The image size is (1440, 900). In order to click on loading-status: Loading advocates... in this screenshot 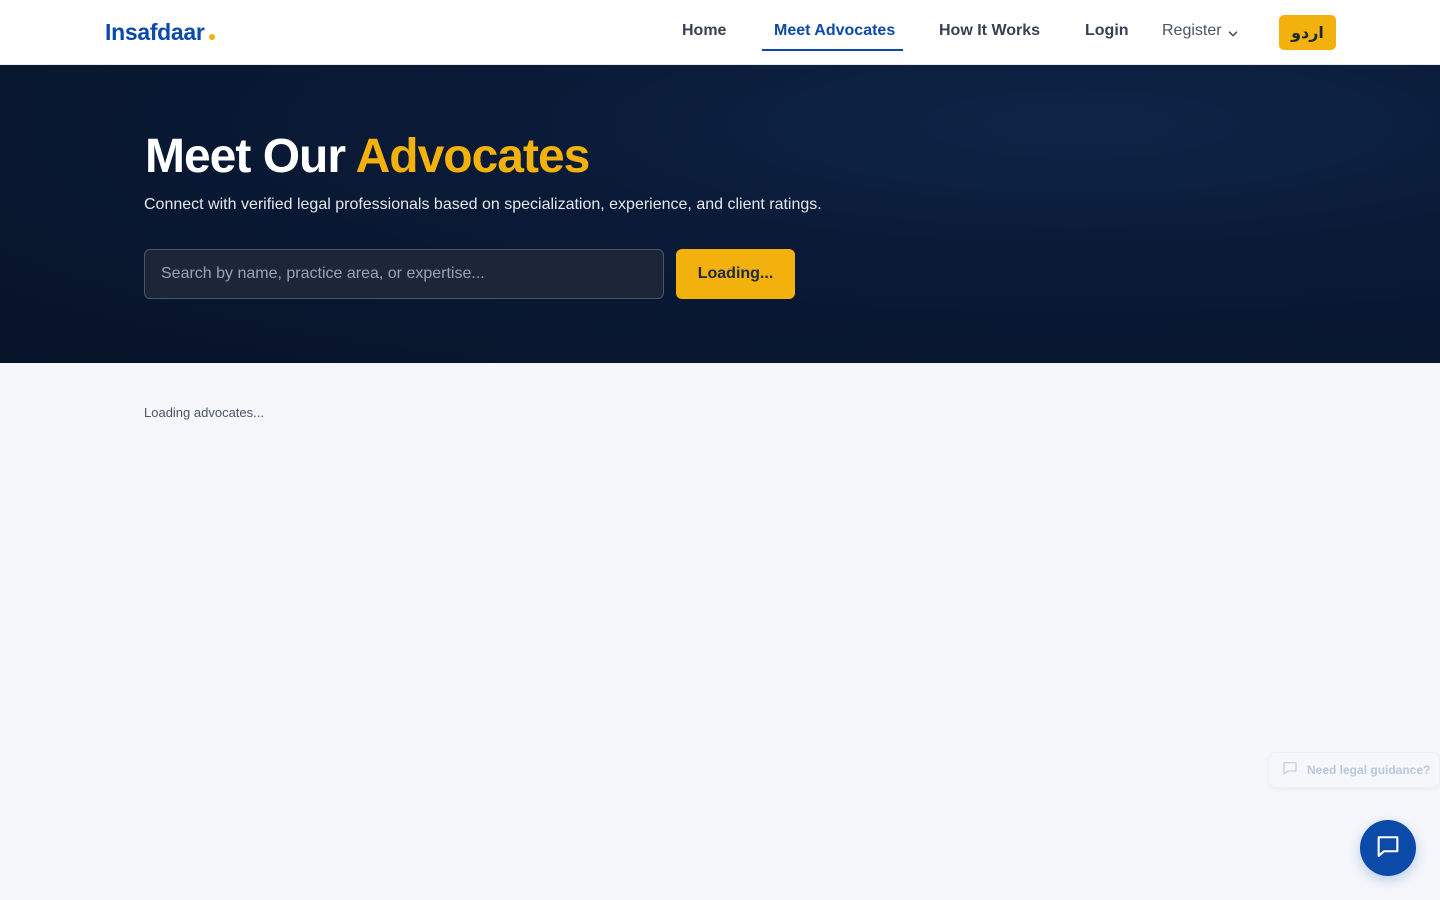, I will do `click(204, 412)`.